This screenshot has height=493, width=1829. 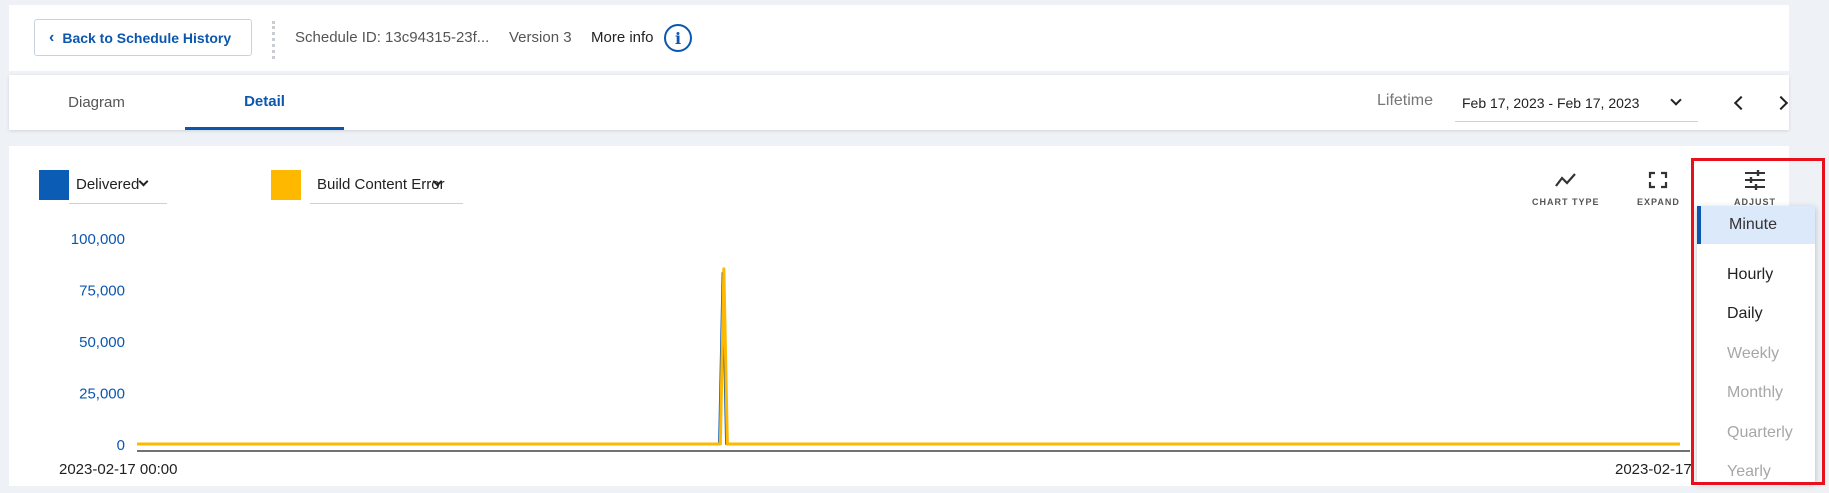 What do you see at coordinates (1405, 100) in the screenshot?
I see `lifetime-label: Lifetime` at bounding box center [1405, 100].